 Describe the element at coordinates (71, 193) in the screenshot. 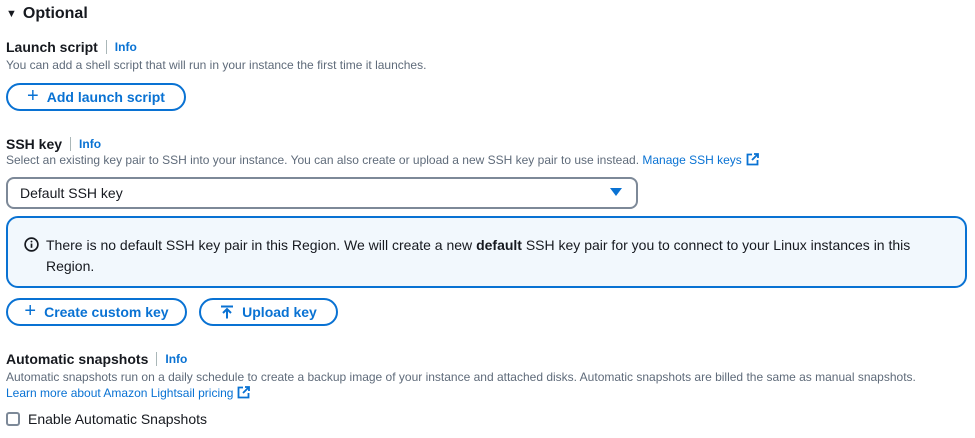

I see `ssh-key-selected-value: Default SSH key` at that location.